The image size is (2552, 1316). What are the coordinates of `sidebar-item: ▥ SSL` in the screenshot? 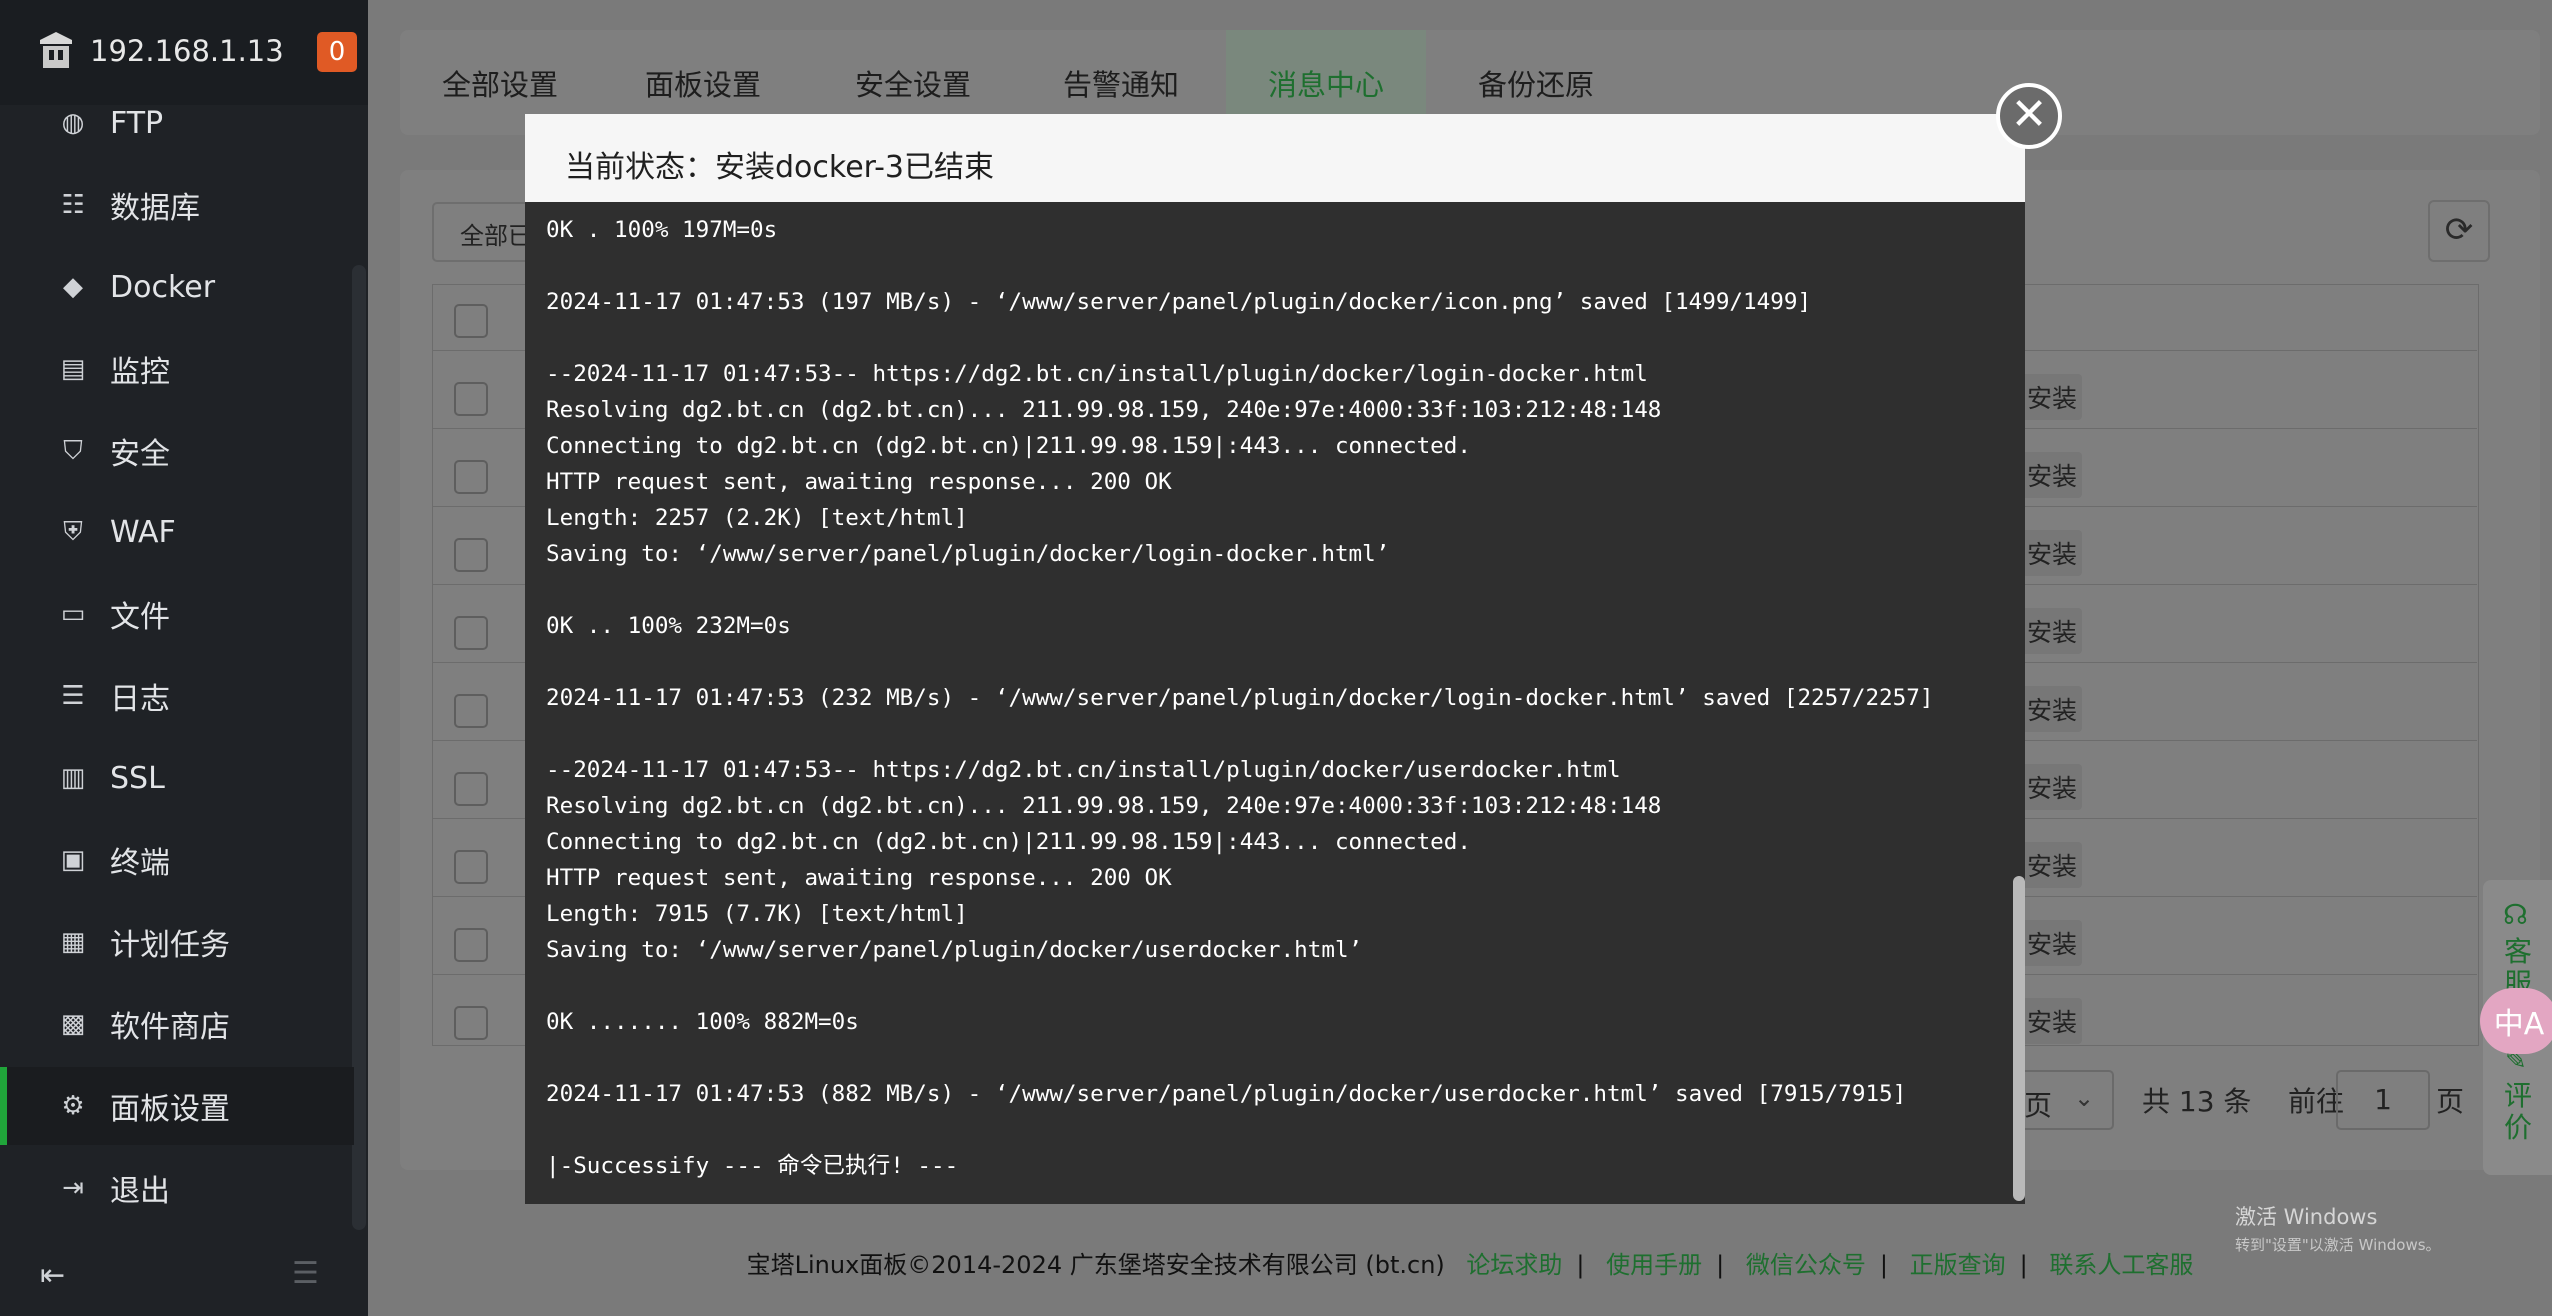 It's located at (177, 778).